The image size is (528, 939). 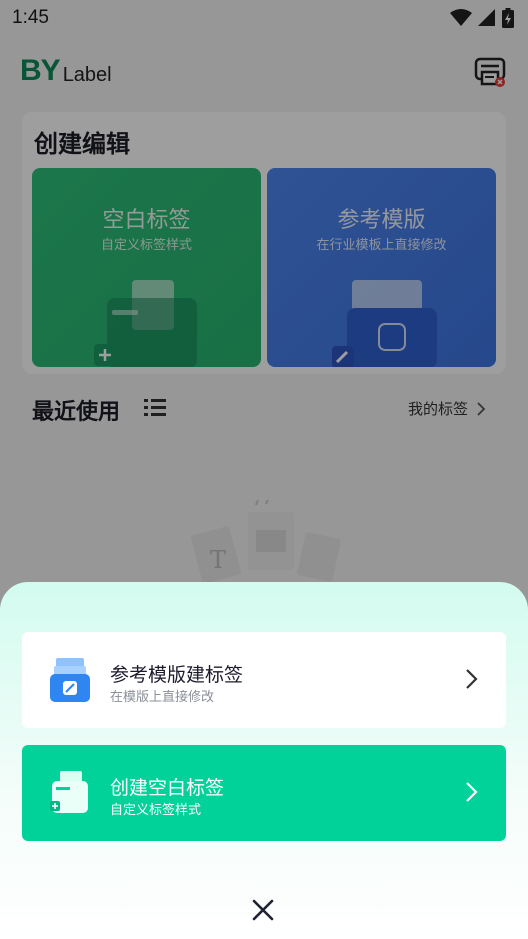 What do you see at coordinates (263, 910) in the screenshot?
I see `close-icon` at bounding box center [263, 910].